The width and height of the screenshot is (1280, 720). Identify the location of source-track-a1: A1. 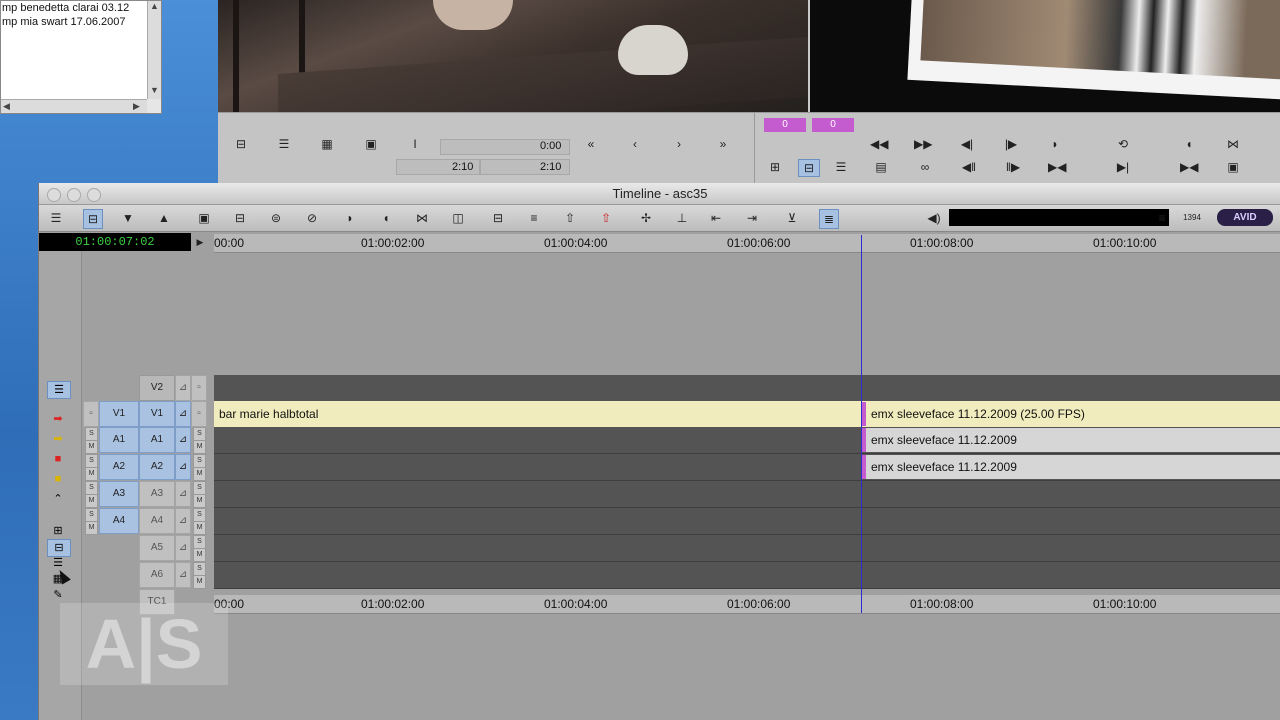
(119, 440).